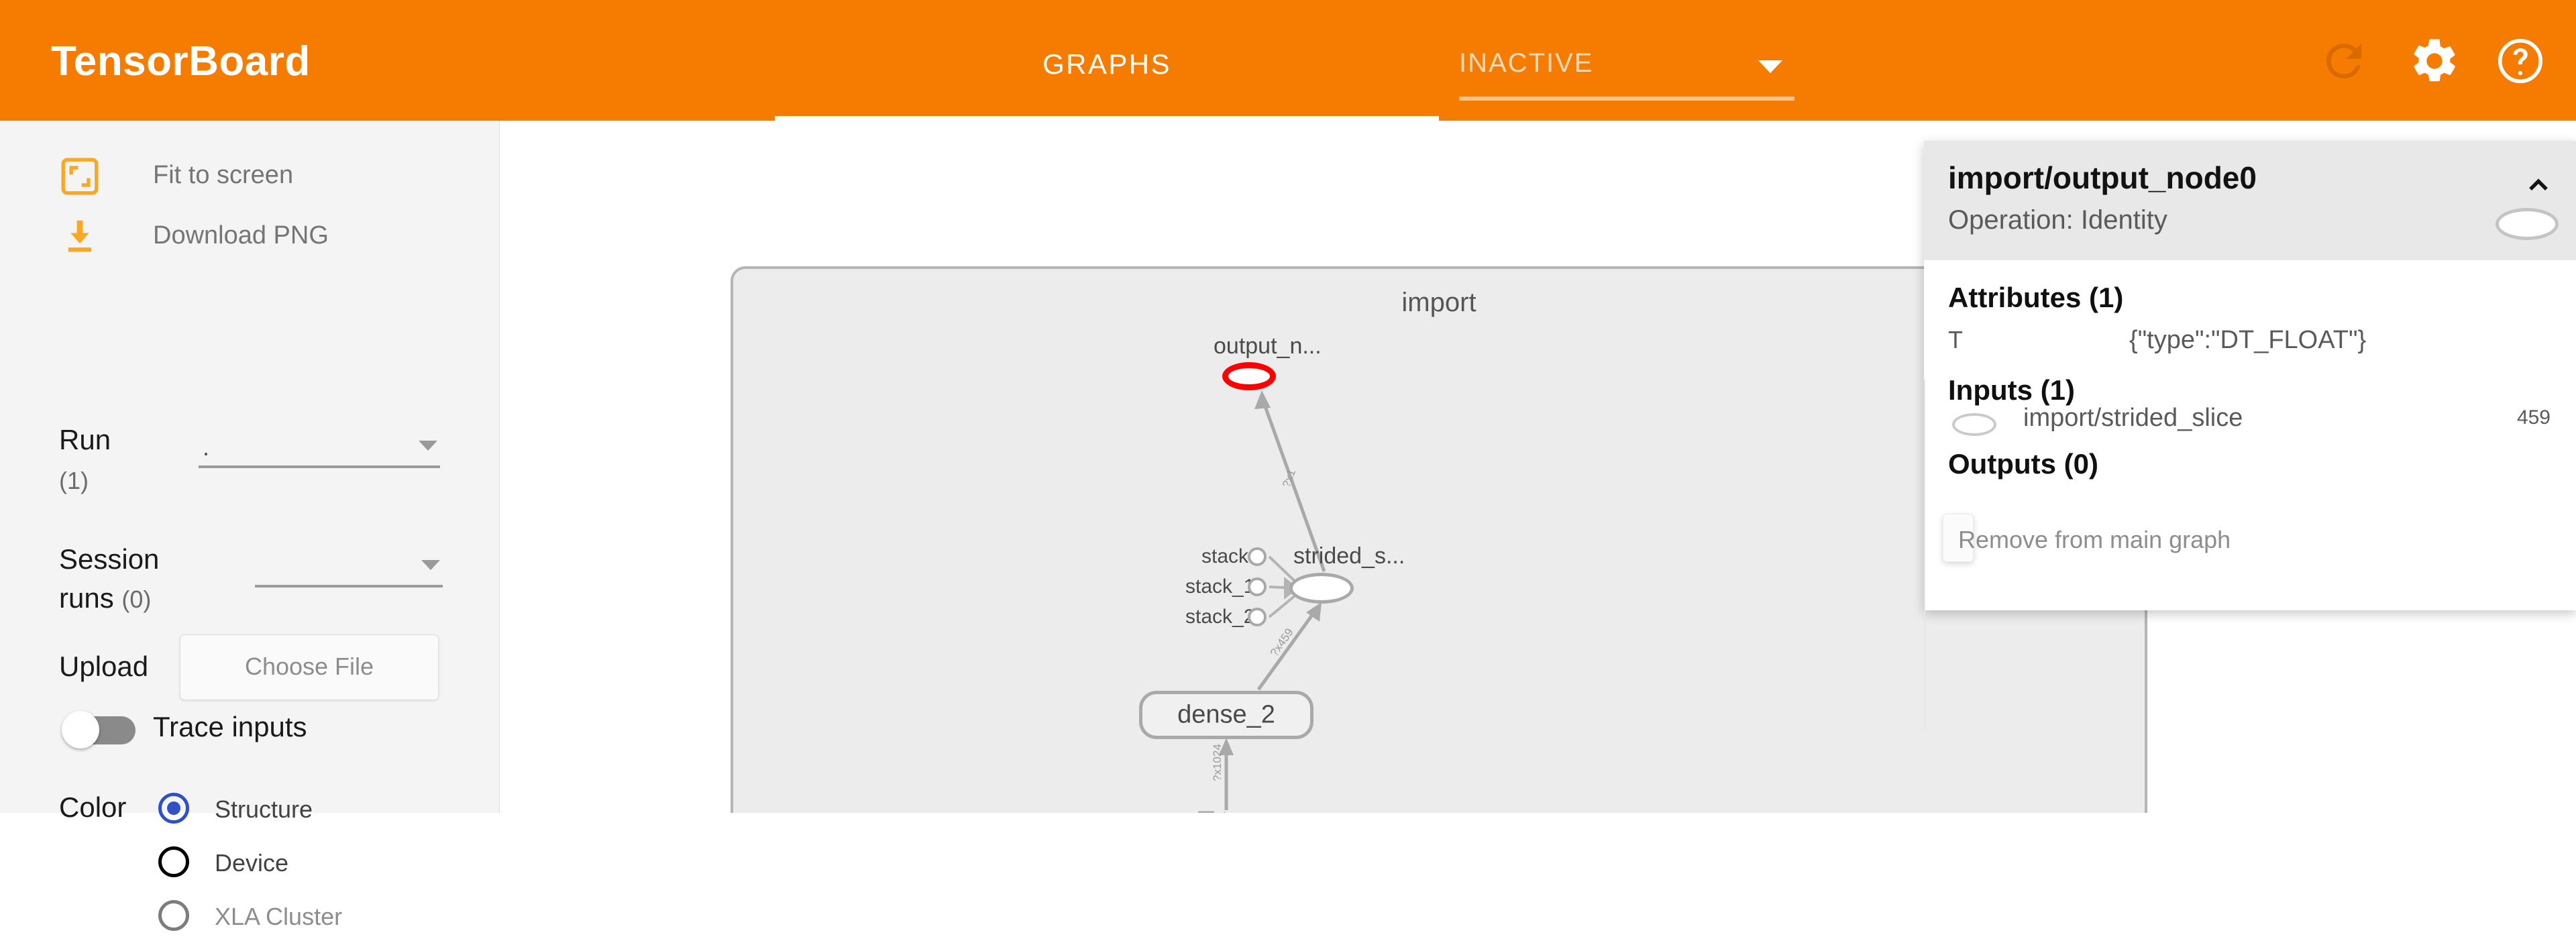 The height and width of the screenshot is (947, 2576). Describe the element at coordinates (2011, 390) in the screenshot. I see `inputs-heading: Inputs (1)` at that location.